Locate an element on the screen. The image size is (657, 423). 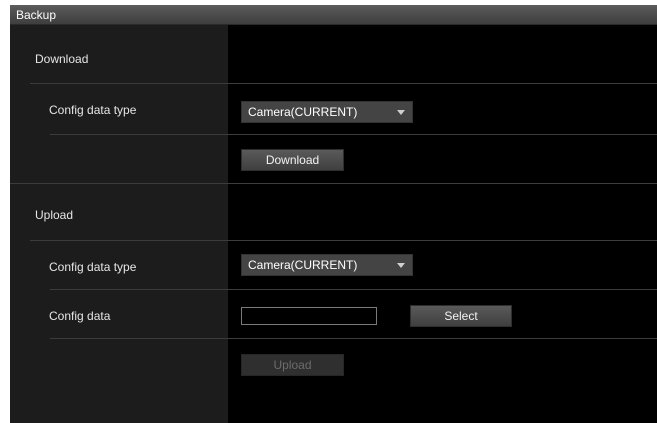
upload-config-type-select: Camera(CURRENT) is located at coordinates (327, 265).